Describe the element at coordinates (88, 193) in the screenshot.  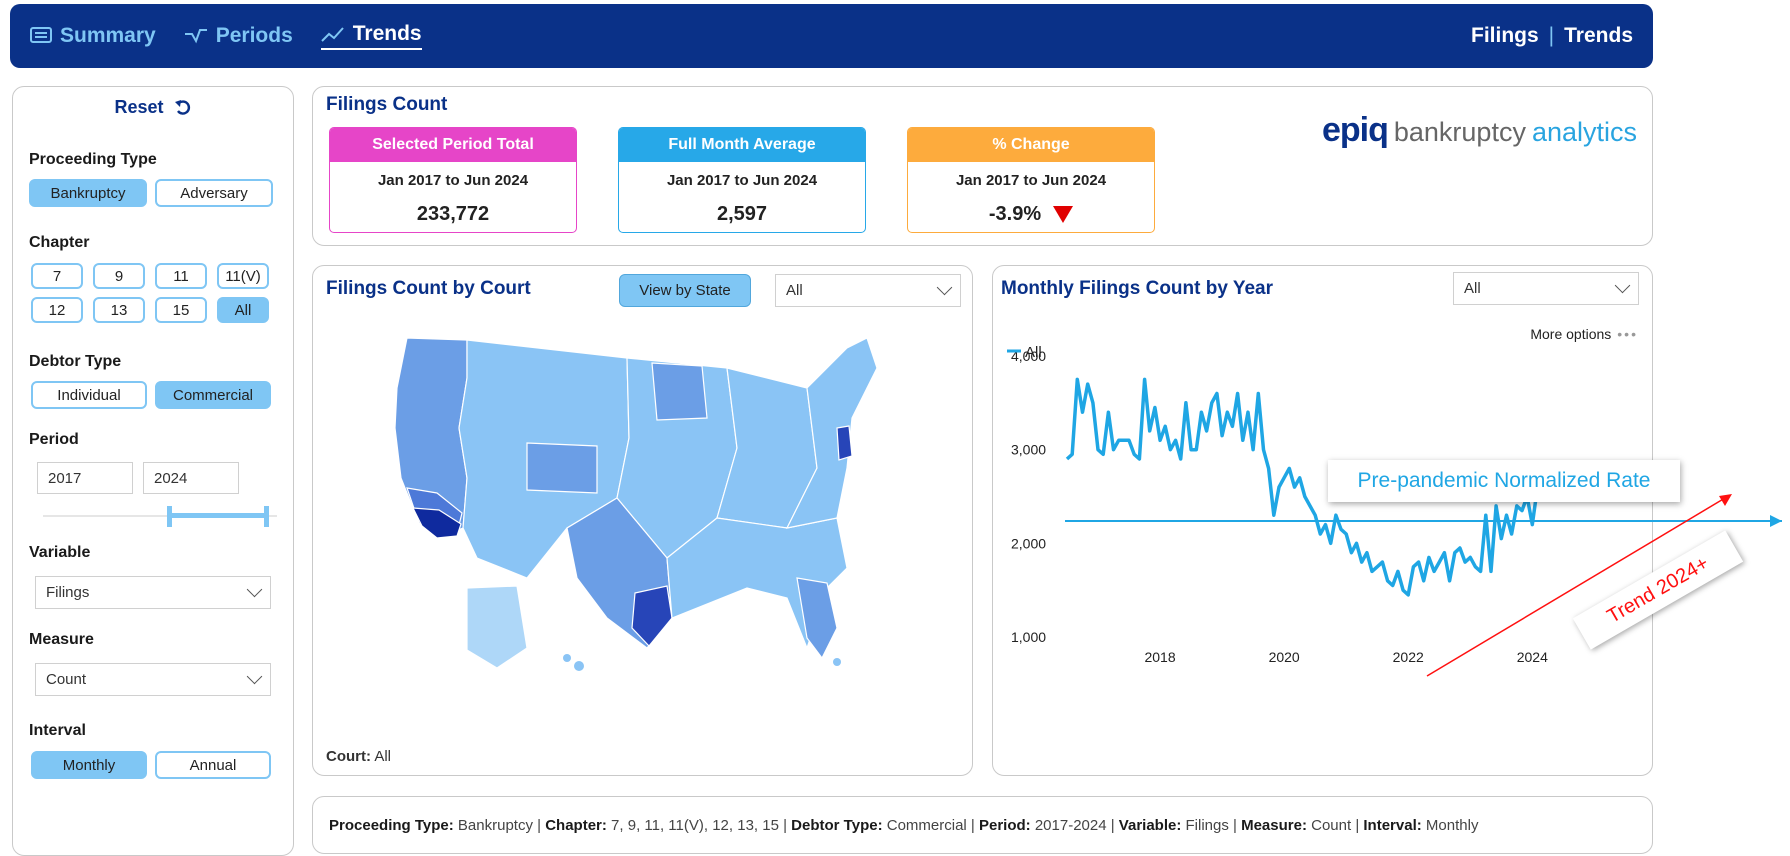
I see `proceeding-bankruptcy-button: Bankruptcy` at that location.